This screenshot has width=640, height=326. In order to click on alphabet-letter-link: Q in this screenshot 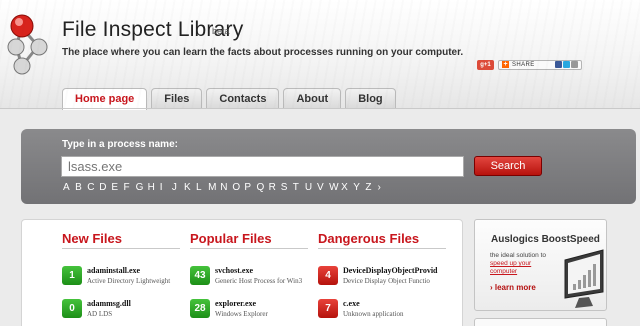, I will do `click(263, 187)`.